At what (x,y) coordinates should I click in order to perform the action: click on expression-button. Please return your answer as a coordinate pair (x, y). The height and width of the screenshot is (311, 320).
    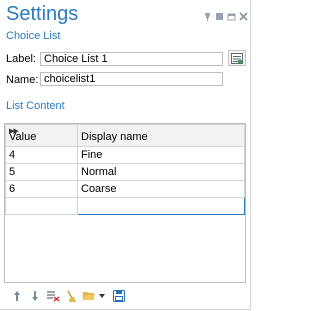
    Looking at the image, I should click on (237, 58).